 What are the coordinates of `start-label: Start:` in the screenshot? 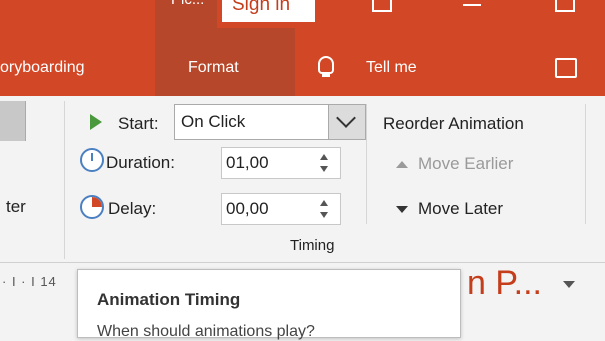 It's located at (138, 123).